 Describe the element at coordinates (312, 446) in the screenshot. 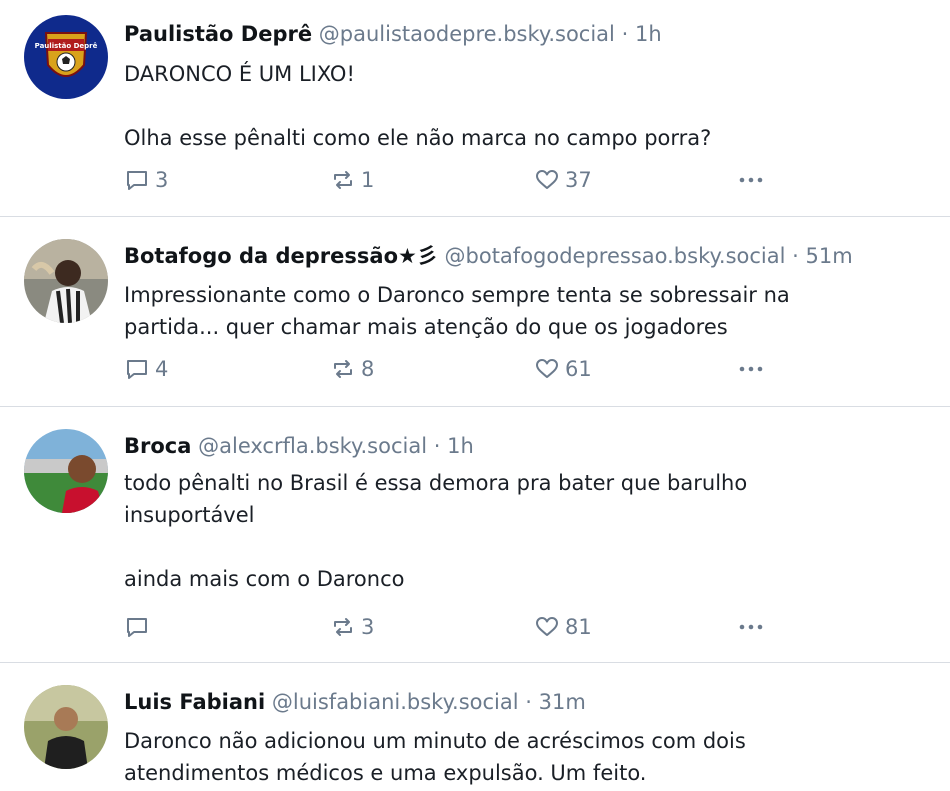

I see `user-handle: @alexcrfla.bsky.social` at that location.